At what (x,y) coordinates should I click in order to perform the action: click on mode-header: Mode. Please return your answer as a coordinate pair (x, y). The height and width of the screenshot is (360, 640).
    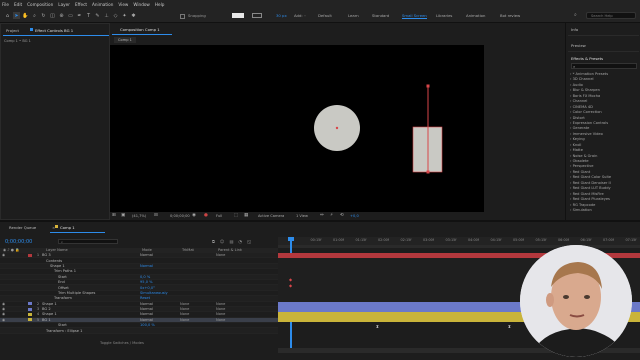
    Looking at the image, I should click on (147, 250).